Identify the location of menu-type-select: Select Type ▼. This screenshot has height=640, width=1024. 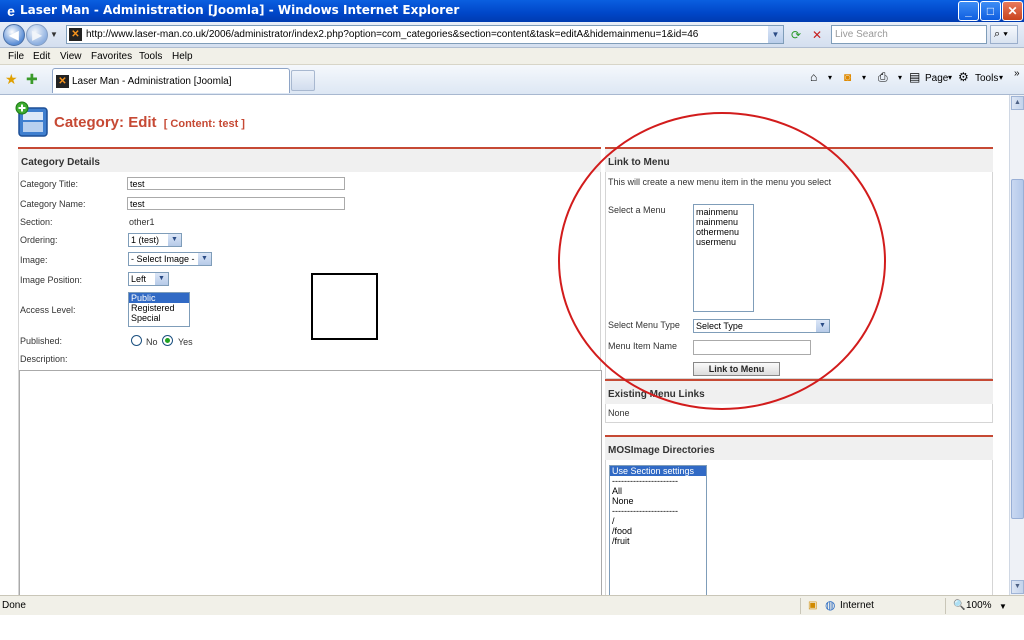
(761, 326).